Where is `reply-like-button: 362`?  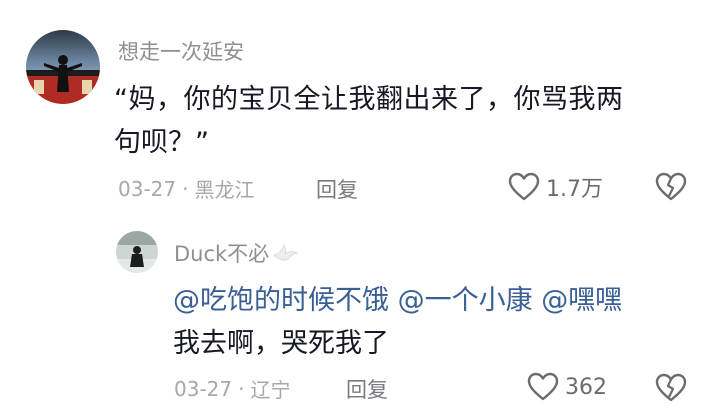 reply-like-button: 362 is located at coordinates (567, 387).